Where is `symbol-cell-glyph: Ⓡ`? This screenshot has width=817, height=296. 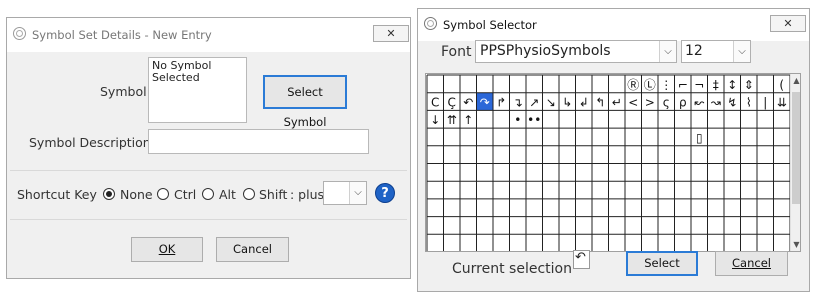
symbol-cell-glyph: Ⓡ is located at coordinates (633, 85).